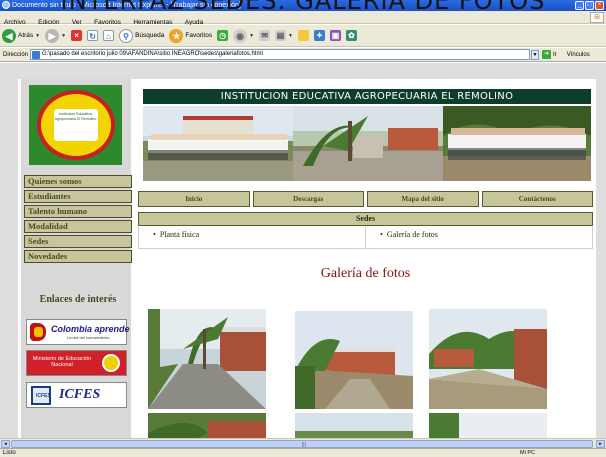 This screenshot has height=457, width=606. What do you see at coordinates (176, 35) in the screenshot?
I see `star-icon: ★` at bounding box center [176, 35].